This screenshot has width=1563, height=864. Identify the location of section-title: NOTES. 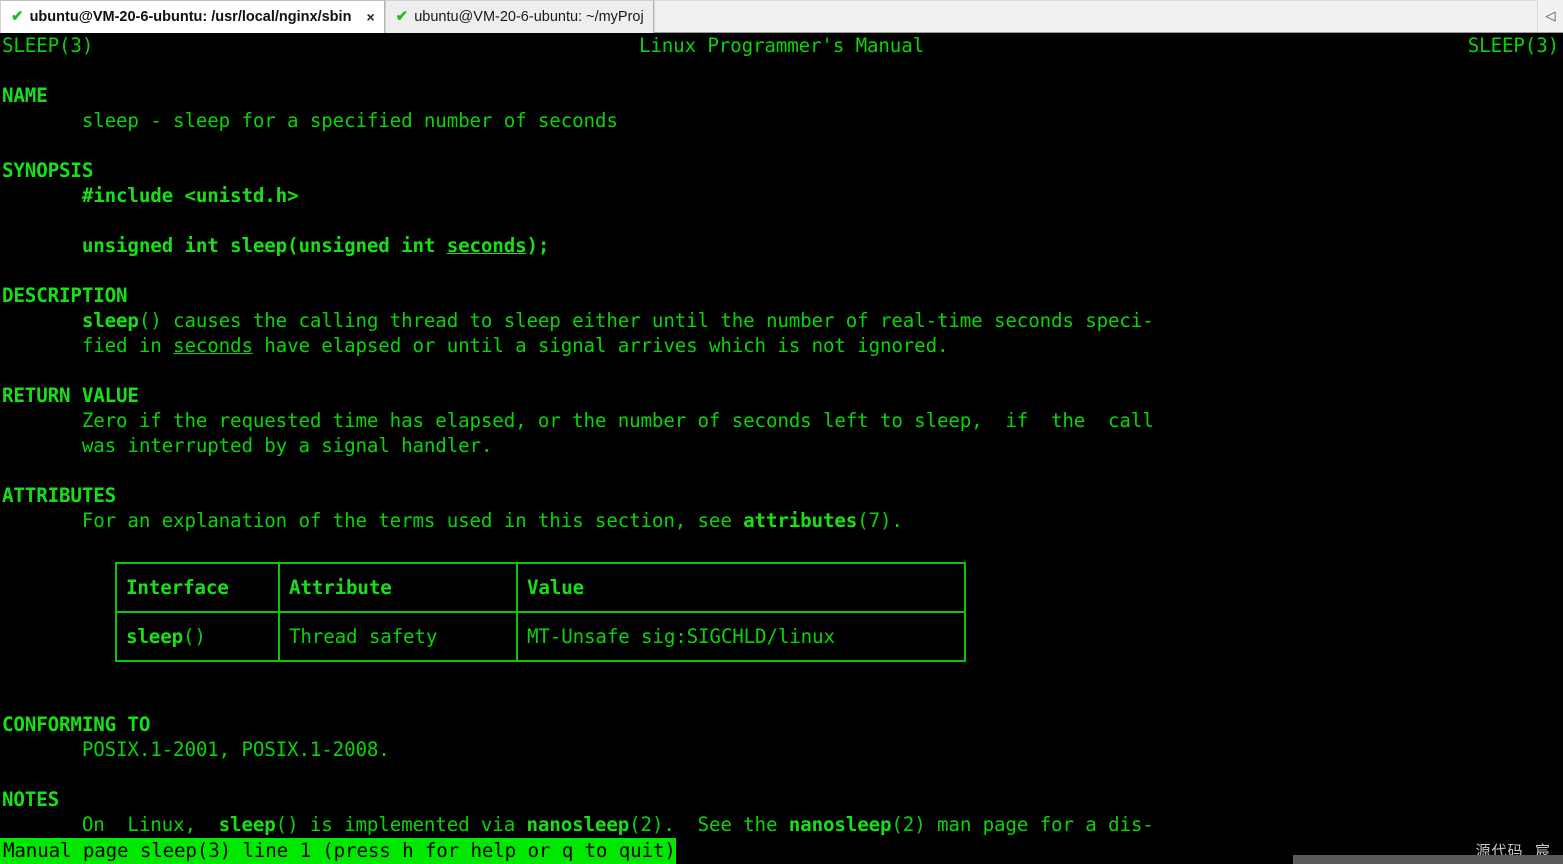
(31, 799).